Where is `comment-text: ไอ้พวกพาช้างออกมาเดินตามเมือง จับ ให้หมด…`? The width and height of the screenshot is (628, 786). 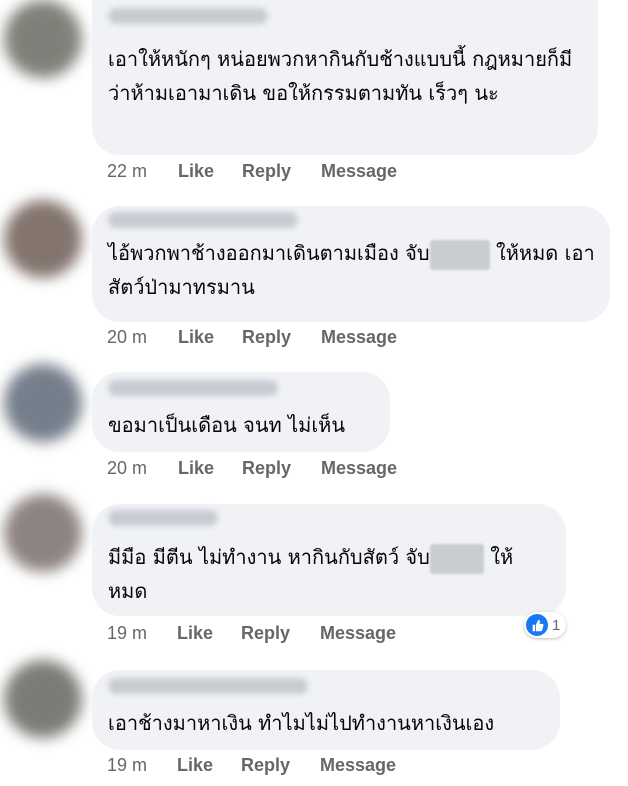
comment-text: ไอ้พวกพาช้างออกมาเดินตามเมือง จับ ให้หมด… is located at coordinates (352, 270).